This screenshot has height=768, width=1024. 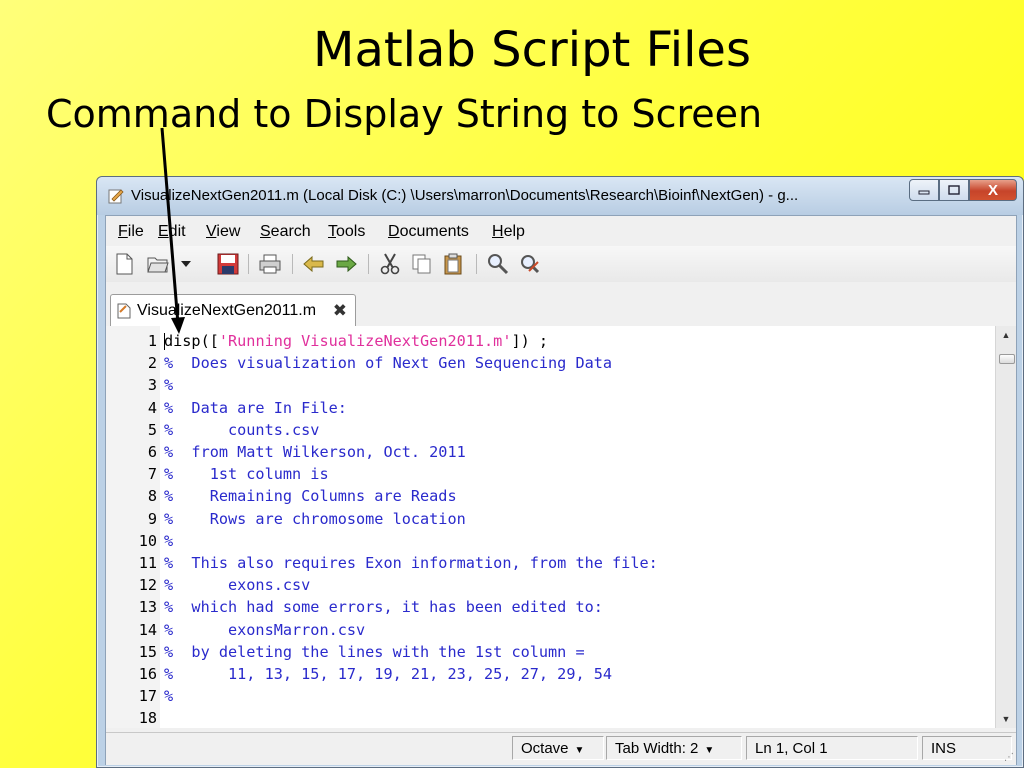 I want to click on minimize-button, so click(x=924, y=190).